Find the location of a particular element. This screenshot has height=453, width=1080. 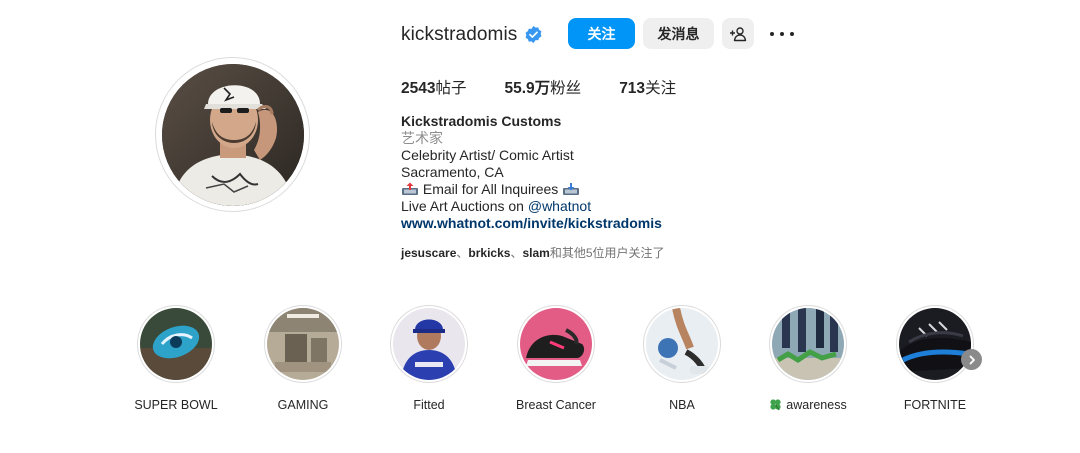

highlight-fitted: Fitted is located at coordinates (429, 358).